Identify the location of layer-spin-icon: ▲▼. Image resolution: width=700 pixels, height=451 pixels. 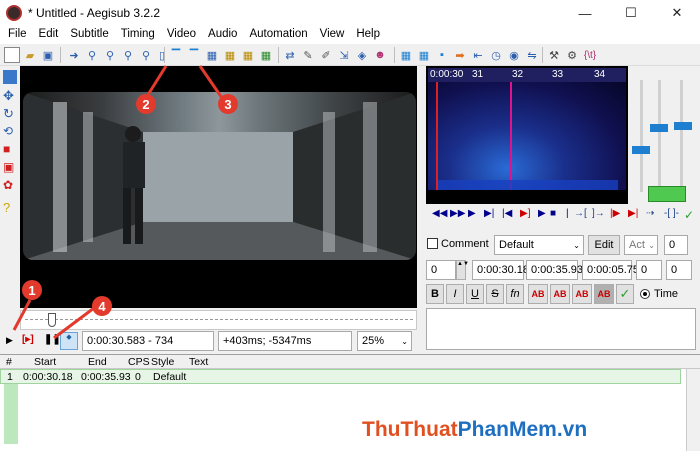
(462, 270).